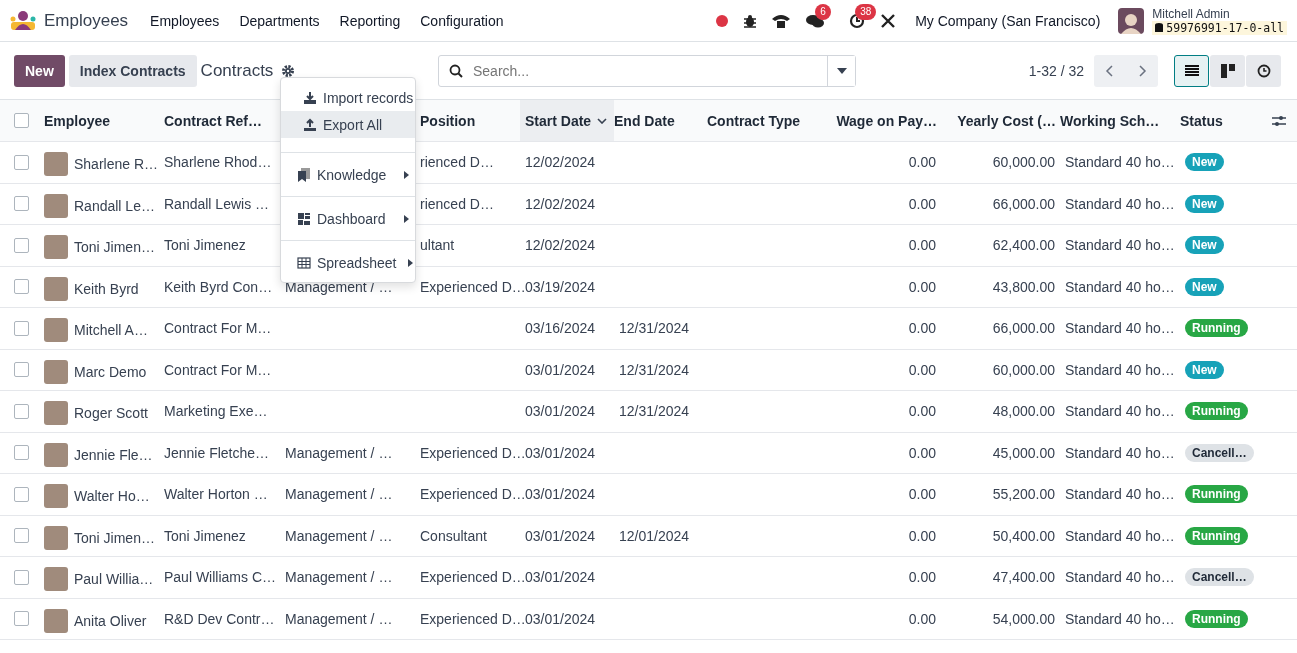 The height and width of the screenshot is (653, 1297). I want to click on menu-item: Spreadsheet, so click(348, 262).